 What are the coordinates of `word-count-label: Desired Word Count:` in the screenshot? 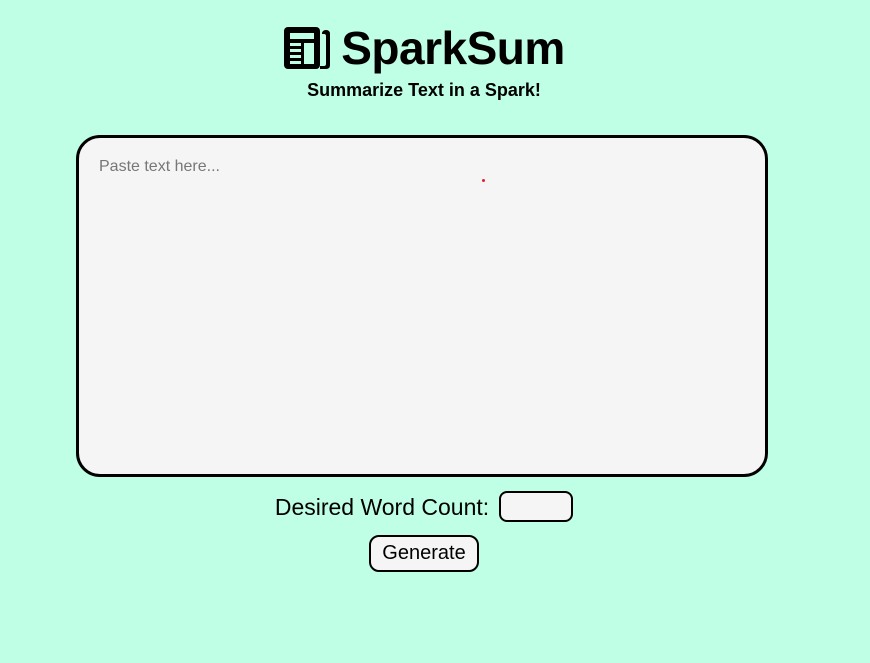 It's located at (382, 506).